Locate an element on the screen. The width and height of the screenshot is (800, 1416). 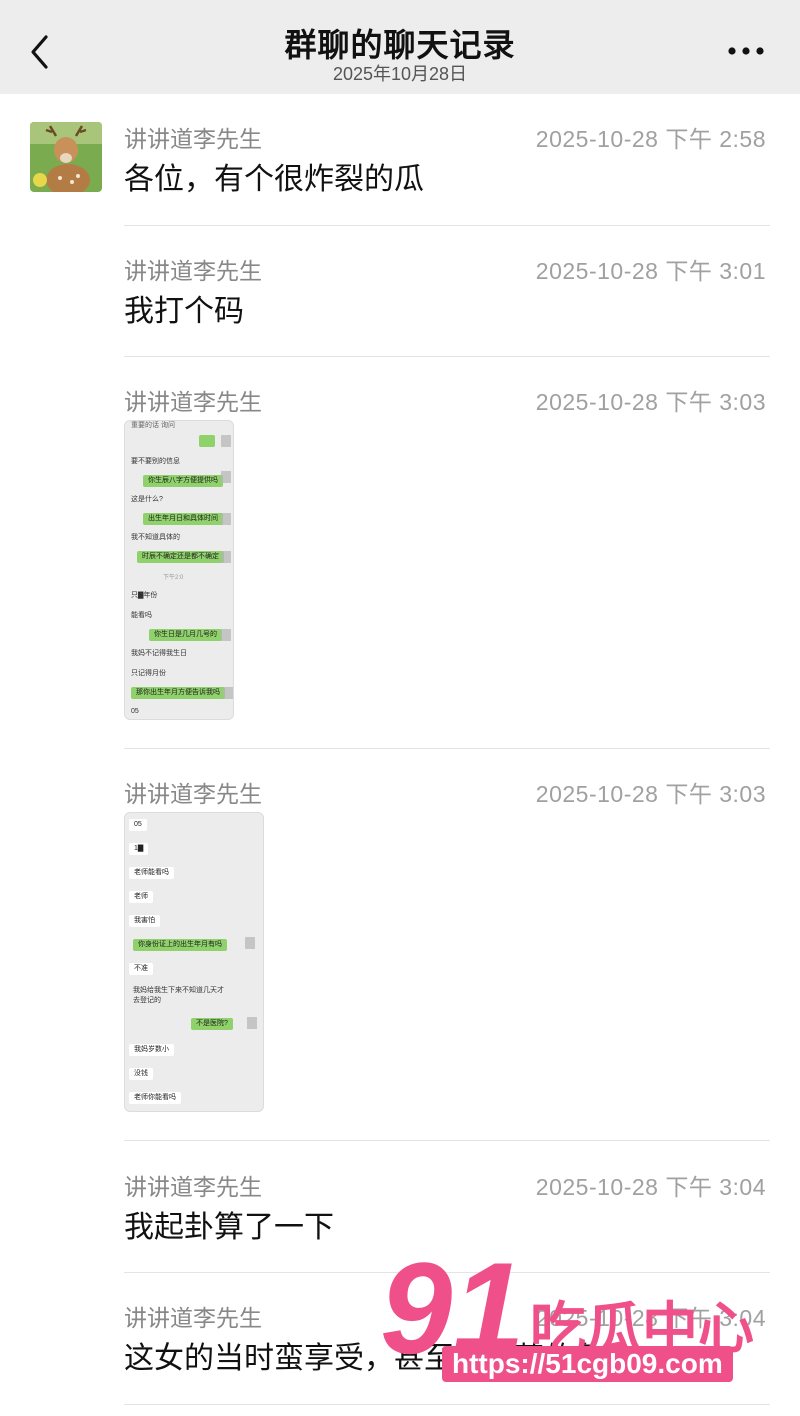
deer-avatar-image is located at coordinates (66, 157).